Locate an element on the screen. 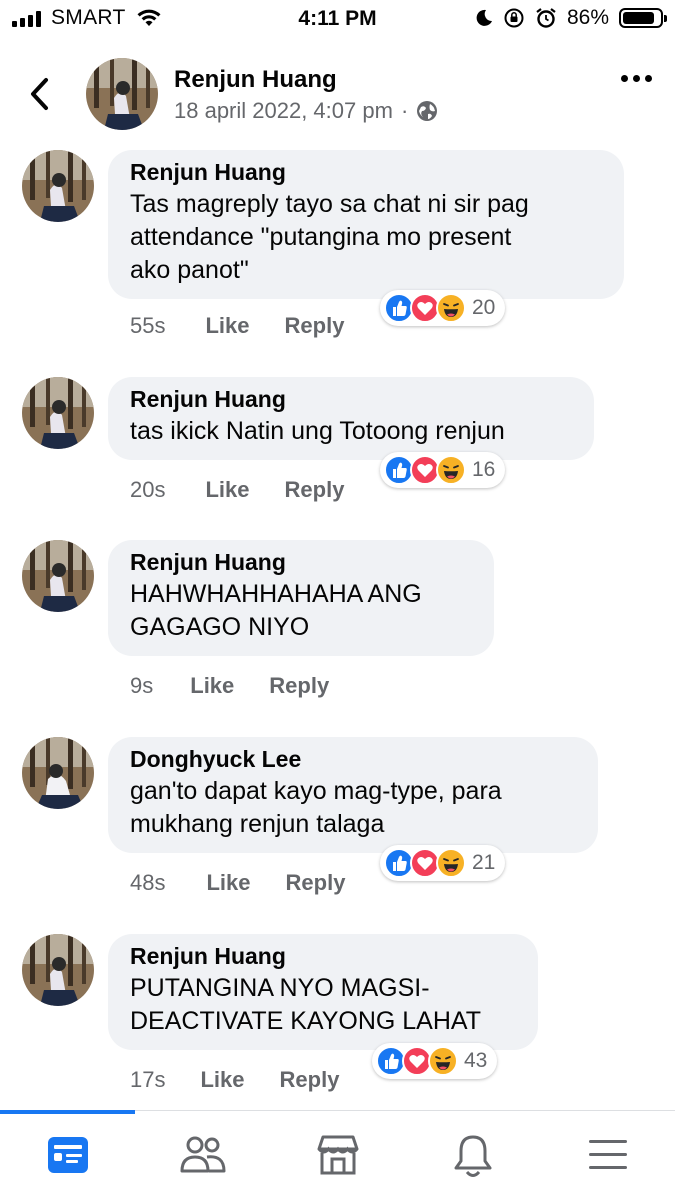 Image resolution: width=675 pixels, height=1201 pixels. comment-bubble: Renjun Huang HAHWHAHHAHAHA ANG GAGAGO NIYO is located at coordinates (301, 598).